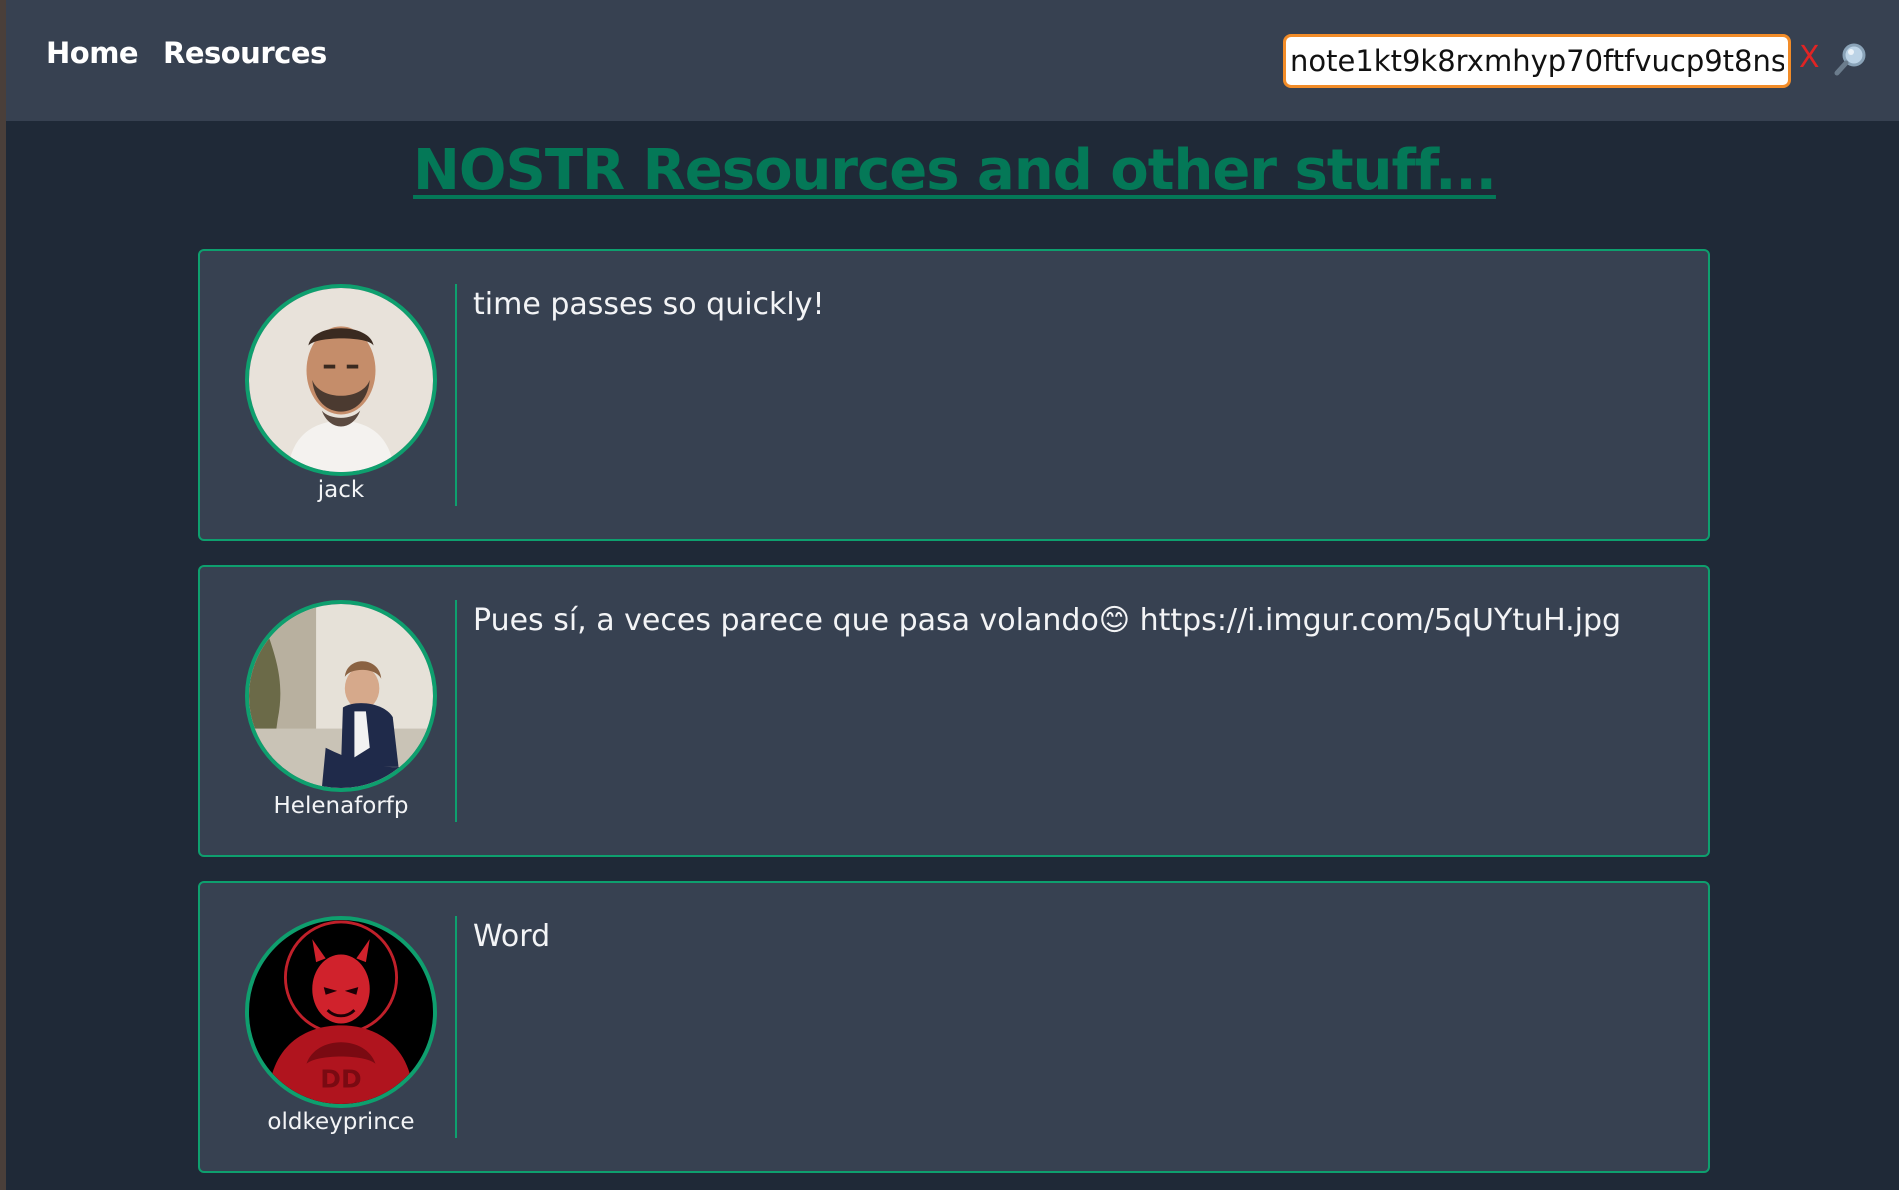 Image resolution: width=1899 pixels, height=1190 pixels. What do you see at coordinates (1537, 61) in the screenshot?
I see `search-input` at bounding box center [1537, 61].